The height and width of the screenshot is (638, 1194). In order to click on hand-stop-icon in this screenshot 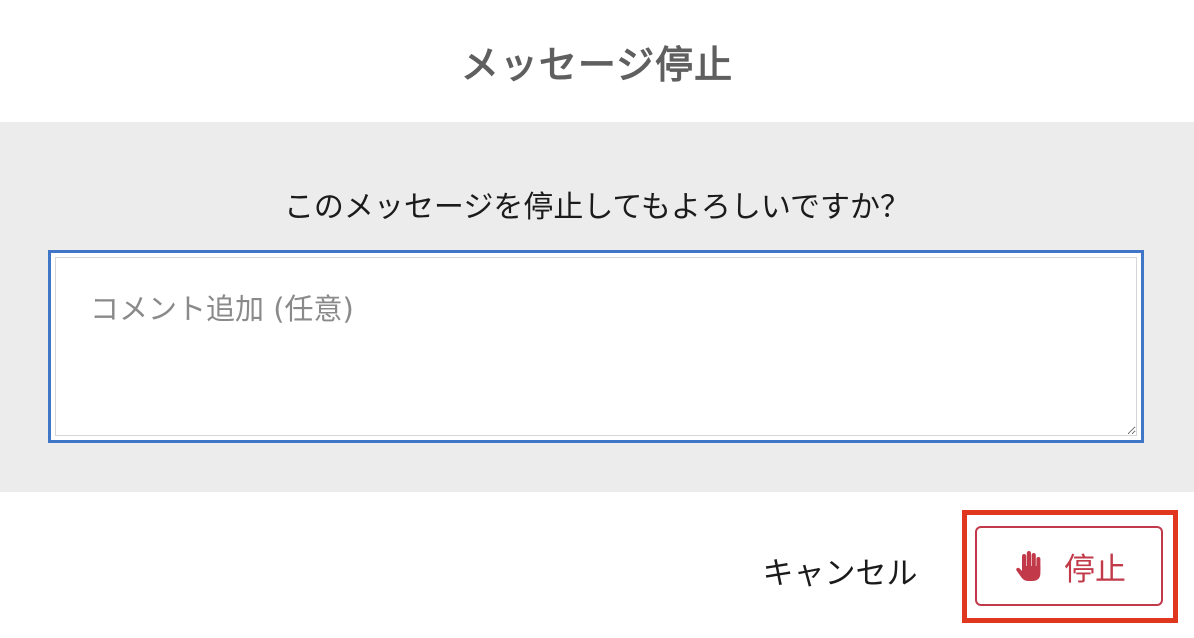, I will do `click(1029, 566)`.